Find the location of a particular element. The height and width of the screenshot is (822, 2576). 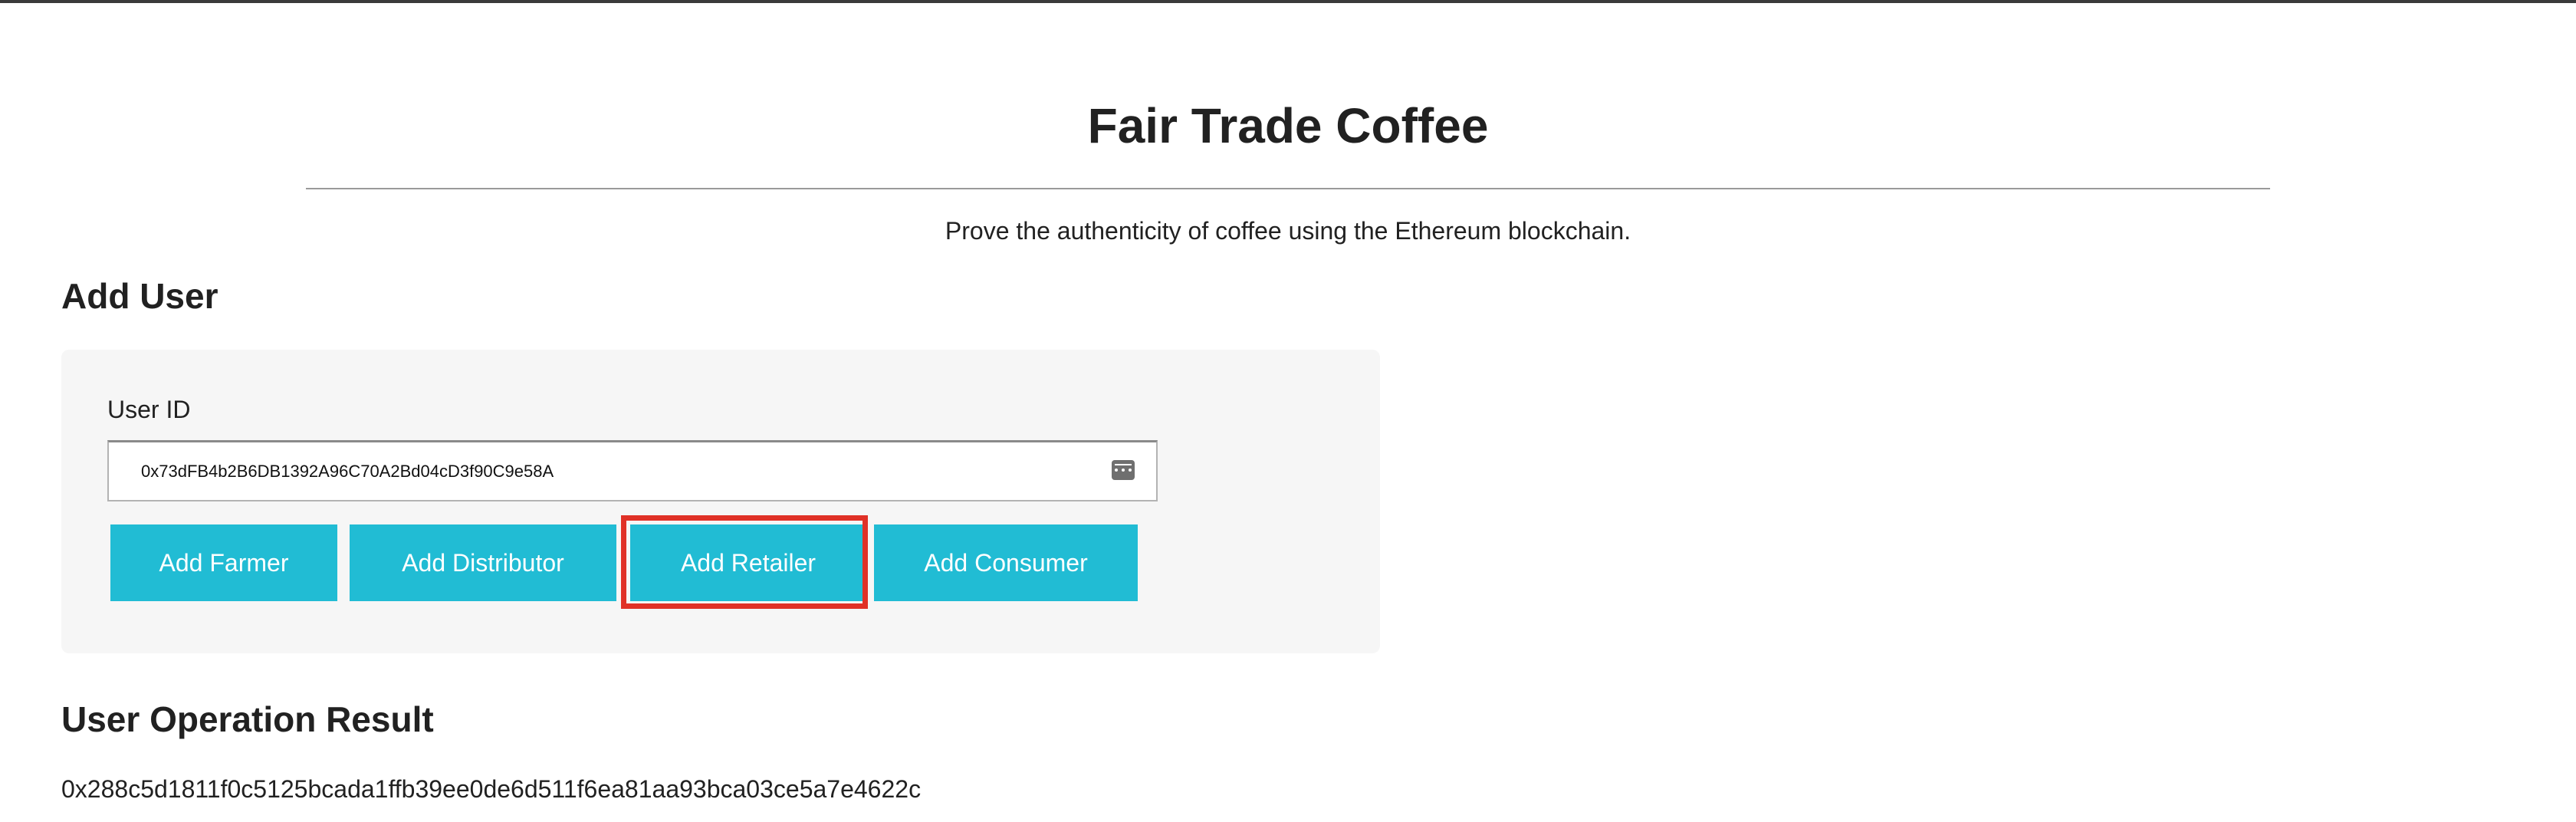

user-operation-result-heading: User Operation Result is located at coordinates (248, 719).